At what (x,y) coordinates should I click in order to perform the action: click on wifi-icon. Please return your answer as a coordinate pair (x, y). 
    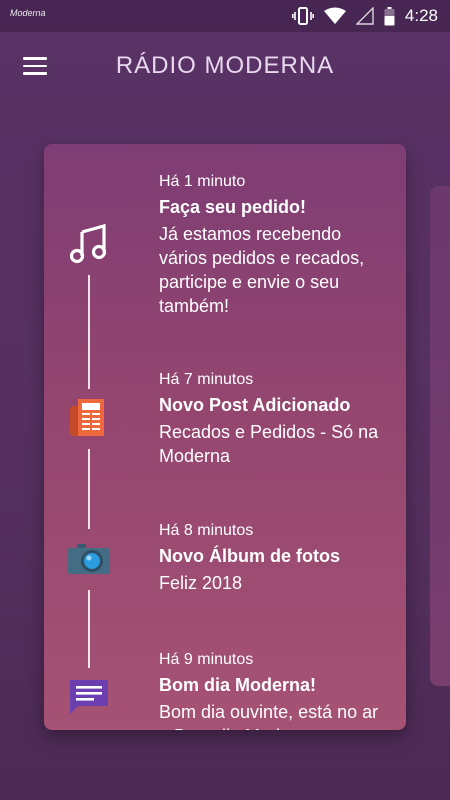
    Looking at the image, I should click on (334, 15).